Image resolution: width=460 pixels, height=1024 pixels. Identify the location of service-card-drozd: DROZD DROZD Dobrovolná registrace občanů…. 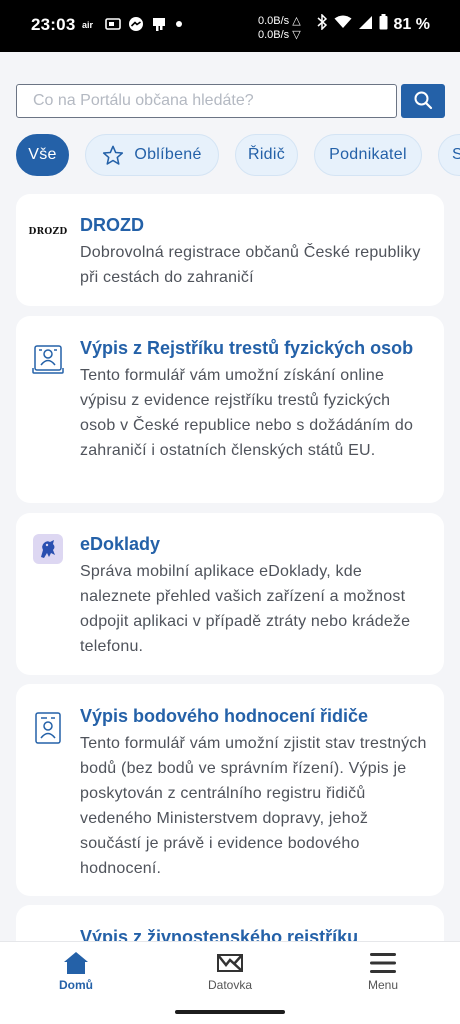
(230, 250).